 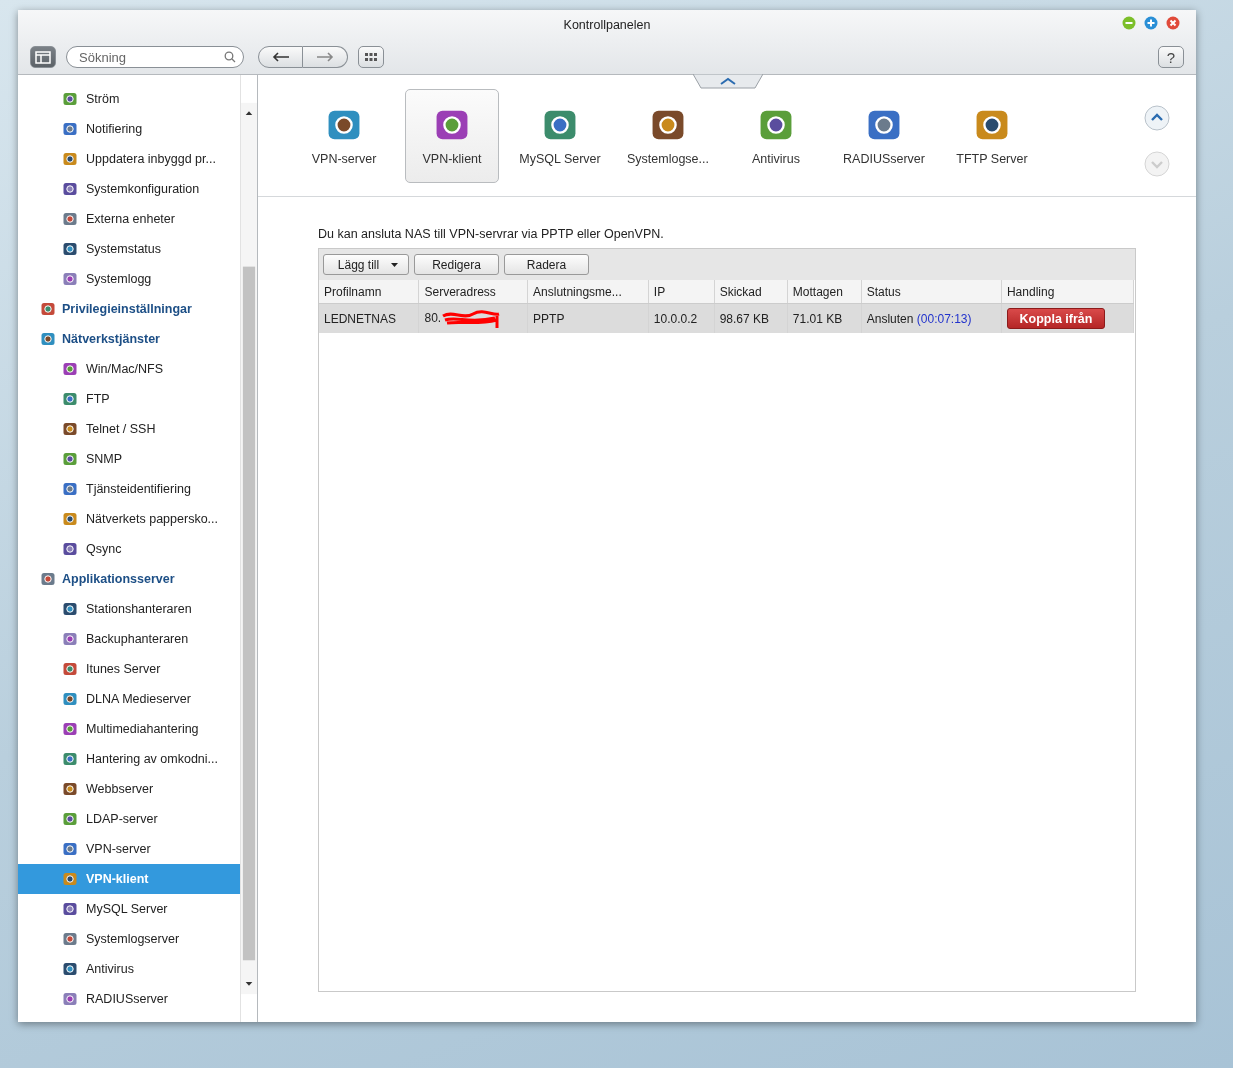 I want to click on collapse-tab-icon, so click(x=728, y=82).